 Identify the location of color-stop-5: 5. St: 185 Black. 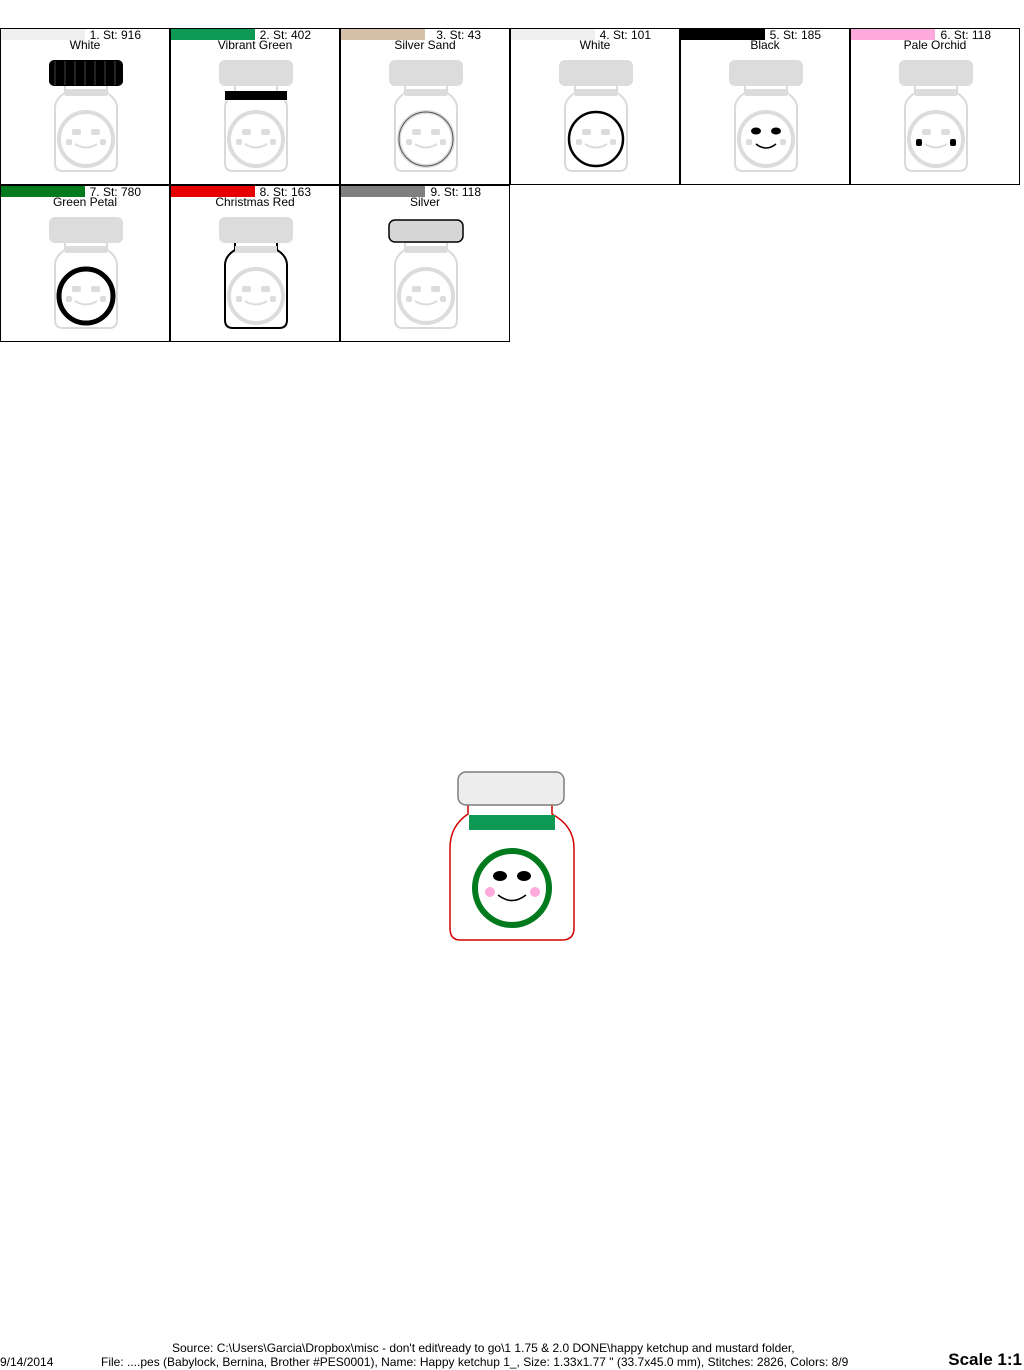
(765, 106).